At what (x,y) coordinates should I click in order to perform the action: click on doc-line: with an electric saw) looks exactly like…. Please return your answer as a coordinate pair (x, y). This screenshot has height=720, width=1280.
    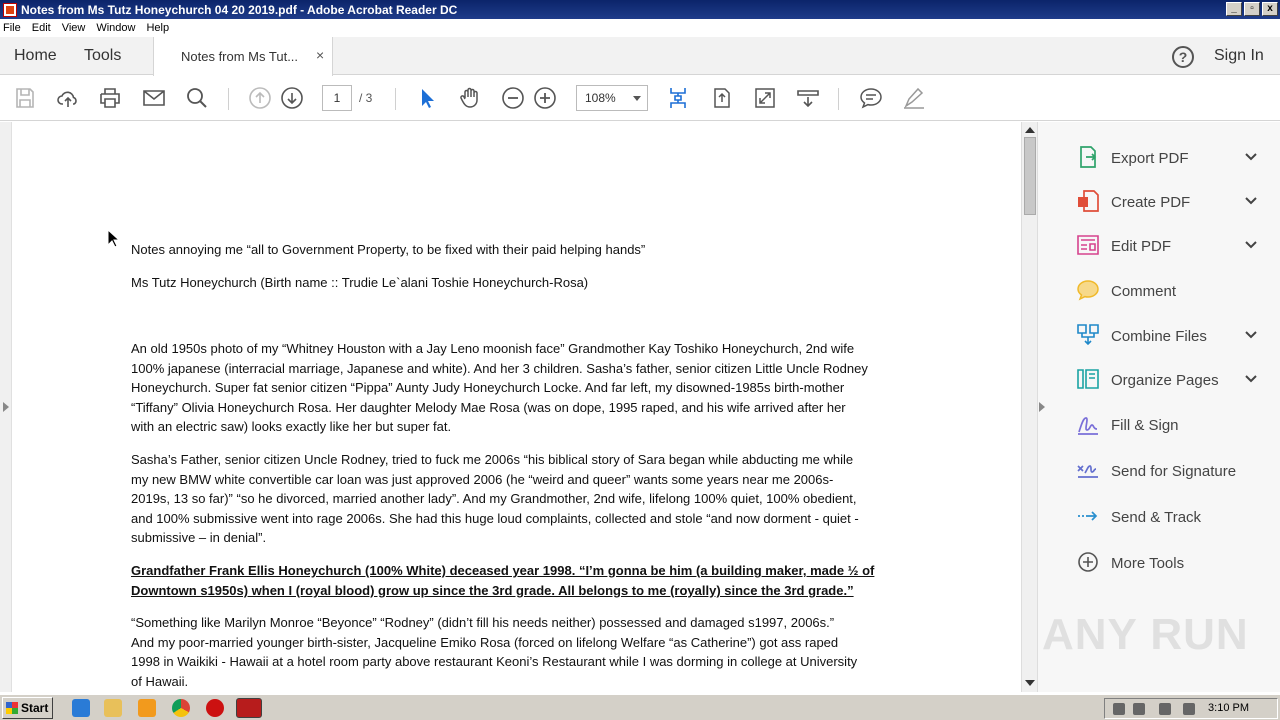
    Looking at the image, I should click on (291, 426).